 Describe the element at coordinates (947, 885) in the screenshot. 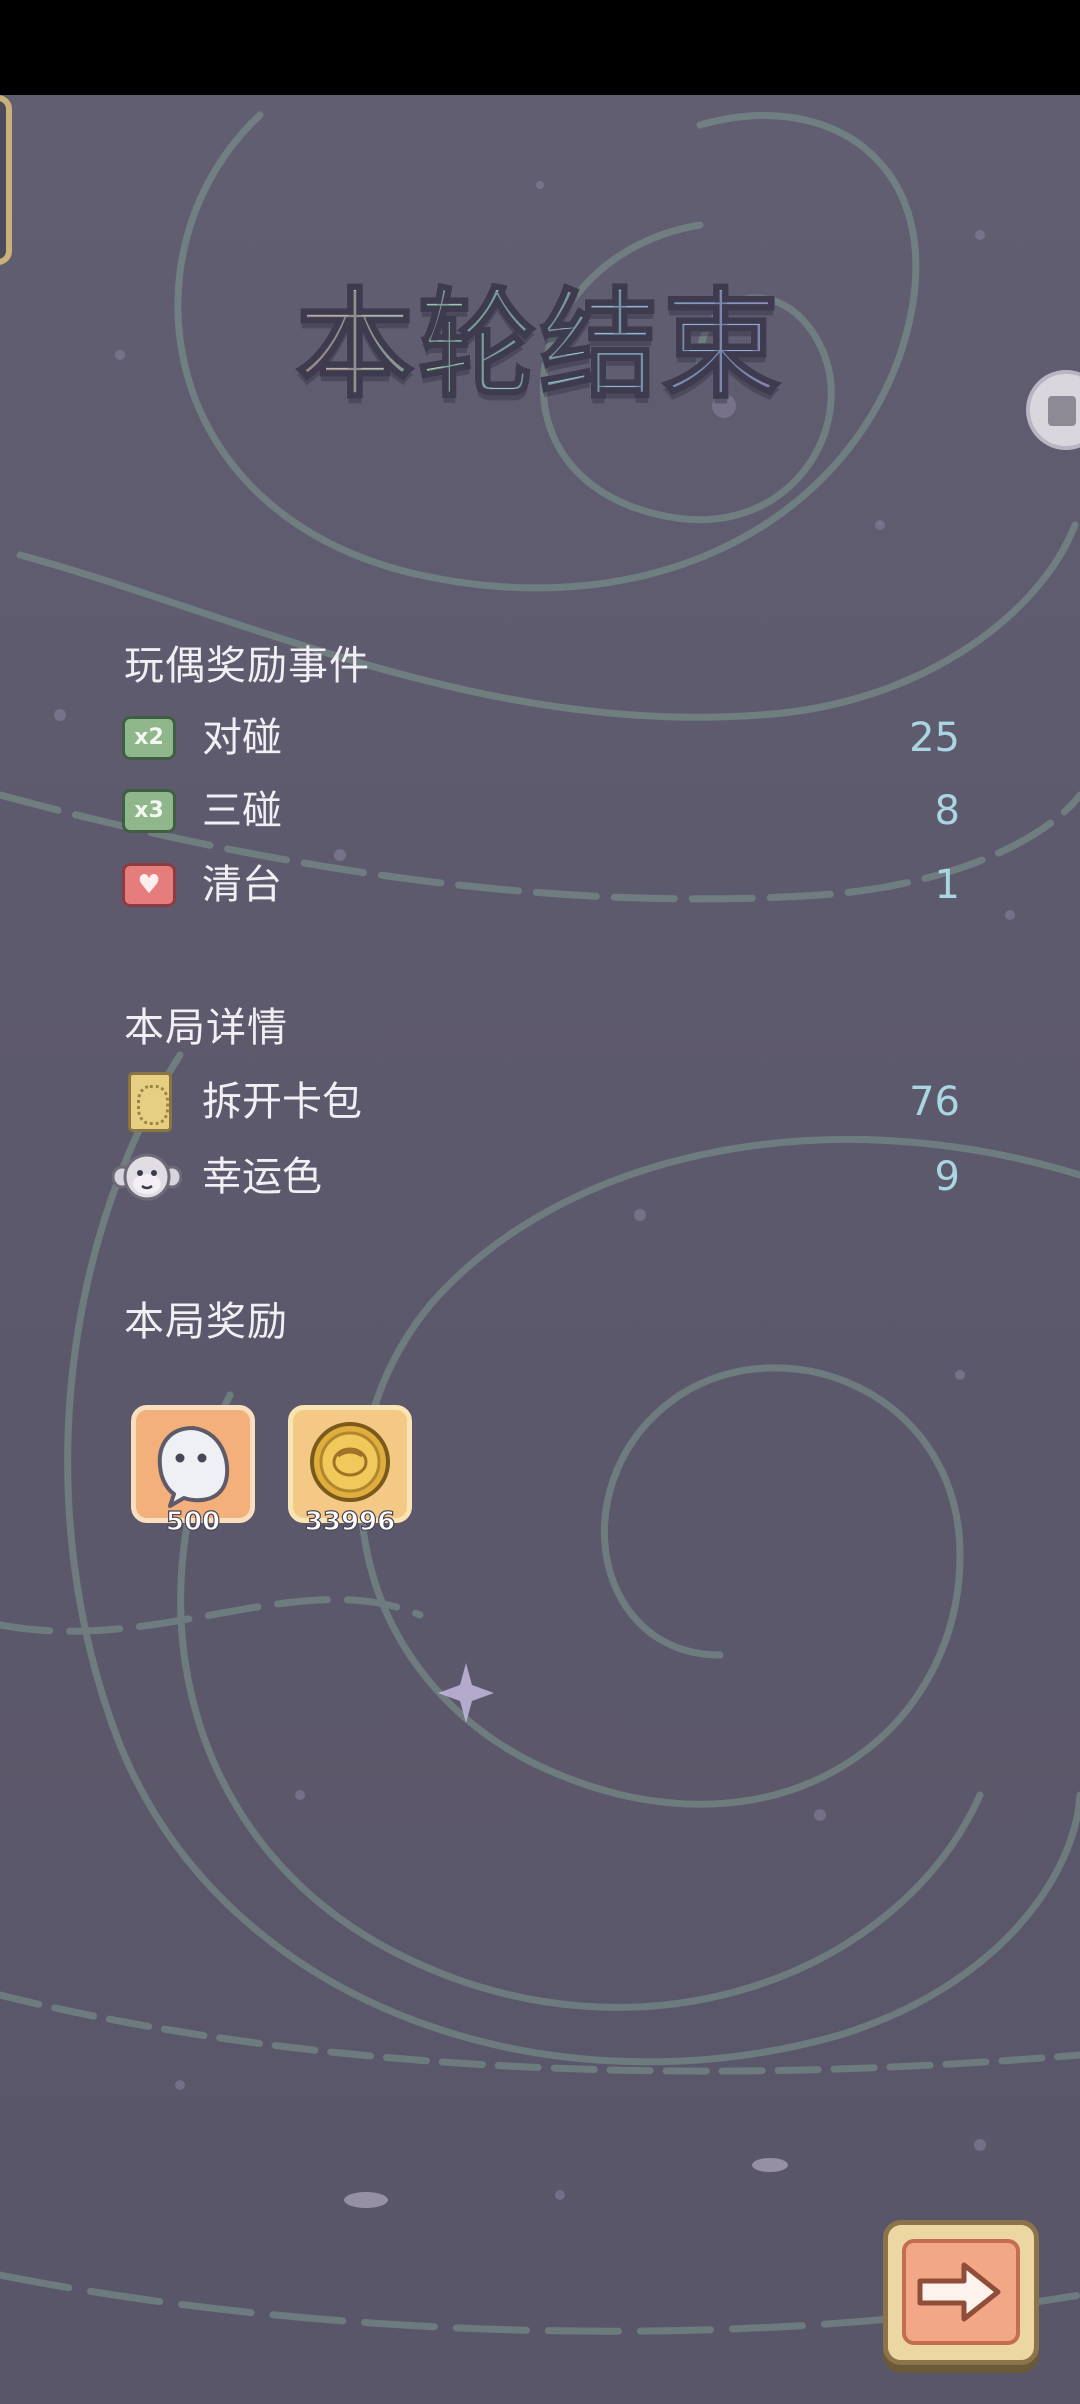

I see `stat-value: 1` at that location.